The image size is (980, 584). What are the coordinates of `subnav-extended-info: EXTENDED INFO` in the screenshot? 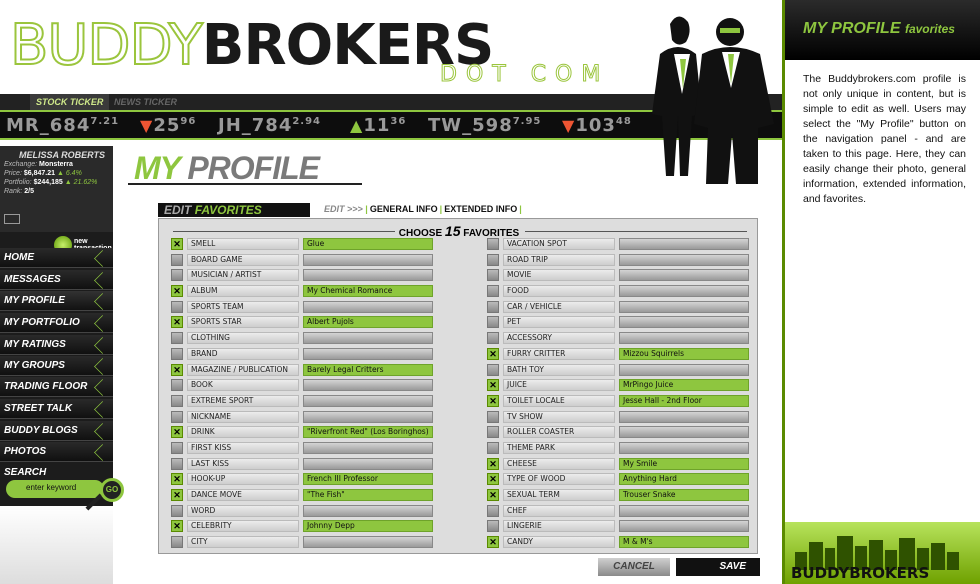 It's located at (480, 209).